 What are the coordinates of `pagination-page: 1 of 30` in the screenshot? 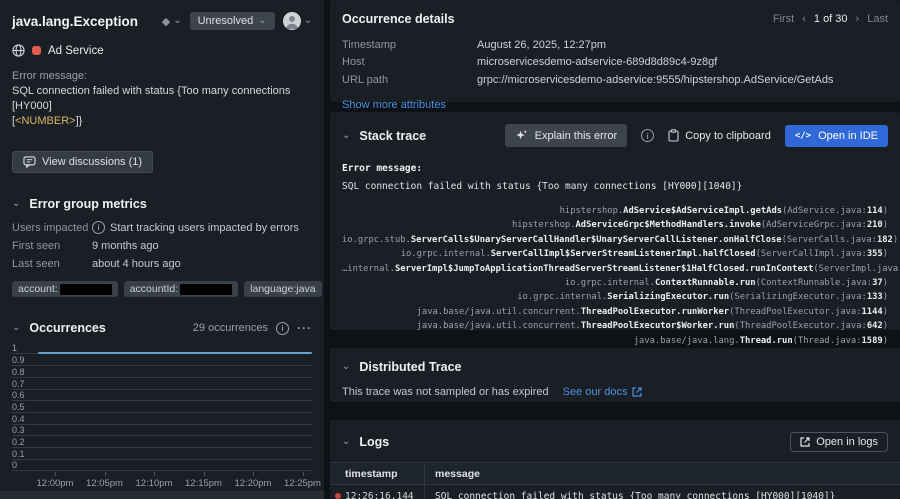 It's located at (830, 19).